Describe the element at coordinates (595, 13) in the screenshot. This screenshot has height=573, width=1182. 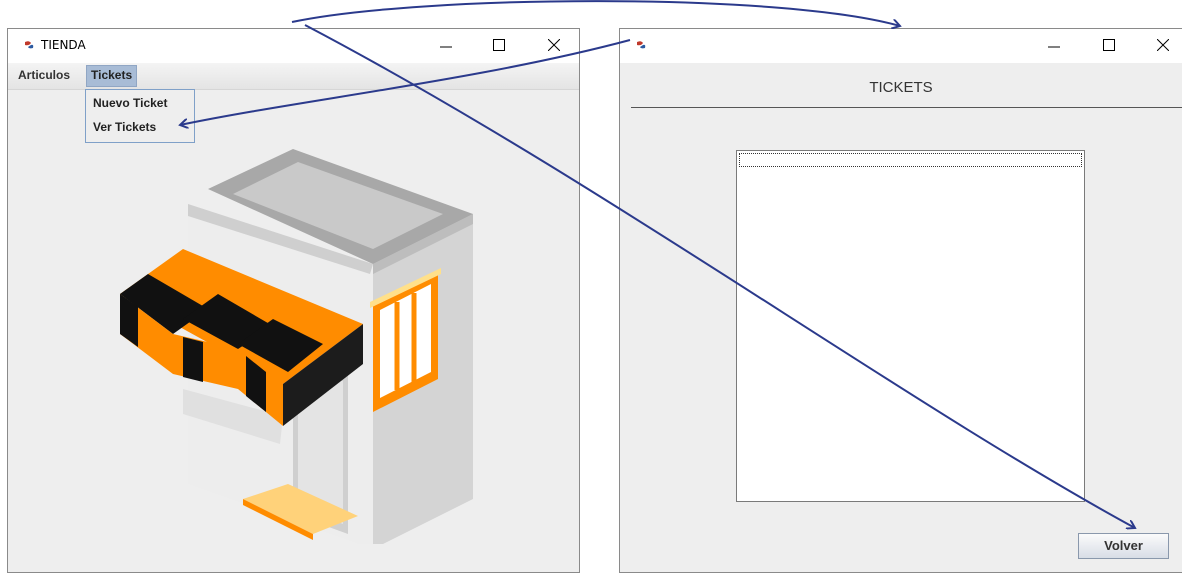
I see `arrow-to-window-top` at that location.